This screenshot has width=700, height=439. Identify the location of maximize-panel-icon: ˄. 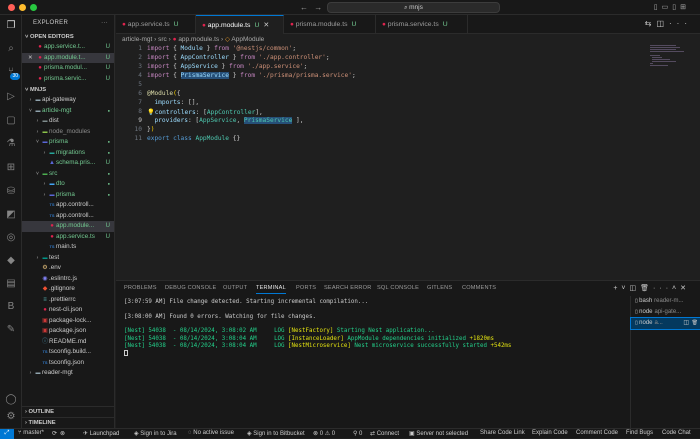
(676, 288).